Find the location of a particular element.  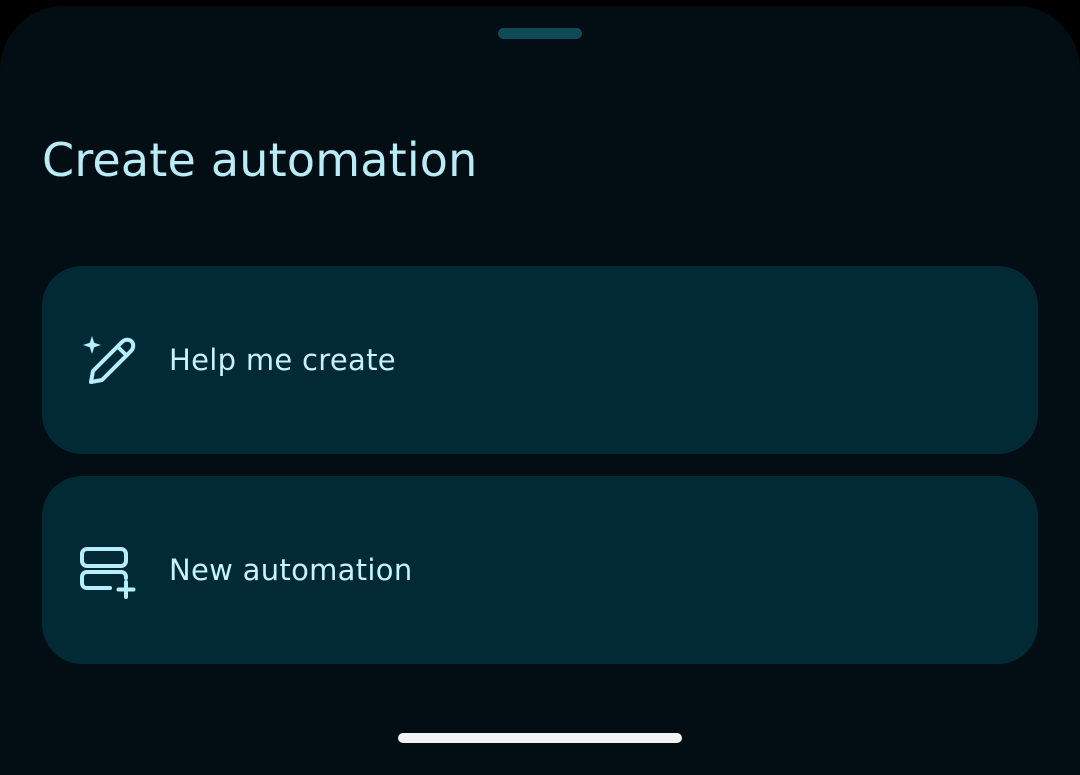

home-indicator is located at coordinates (540, 738).